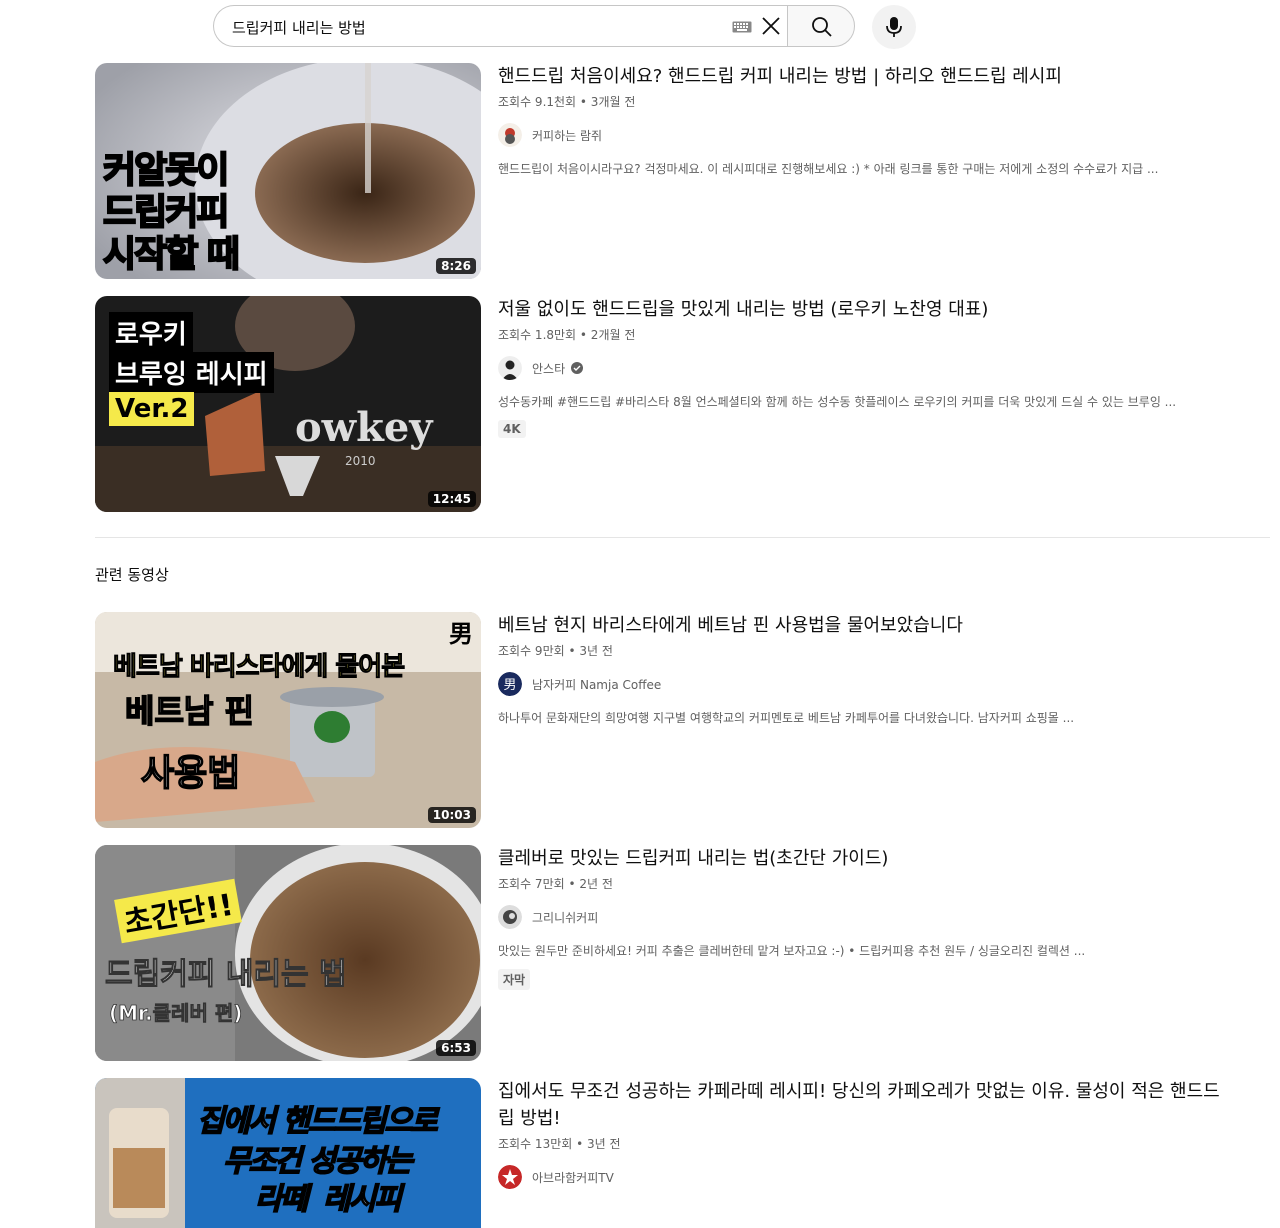  Describe the element at coordinates (567, 135) in the screenshot. I see `channel-name: 커피하는 람쥐` at that location.